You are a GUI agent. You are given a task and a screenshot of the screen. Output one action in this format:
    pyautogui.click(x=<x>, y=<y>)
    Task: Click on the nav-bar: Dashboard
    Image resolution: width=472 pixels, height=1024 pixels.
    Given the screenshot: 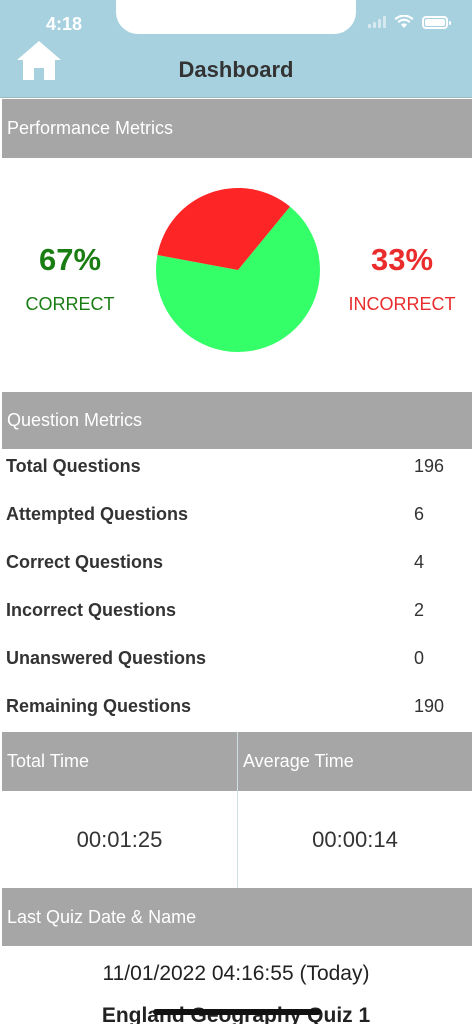 What is the action you would take?
    pyautogui.click(x=236, y=69)
    